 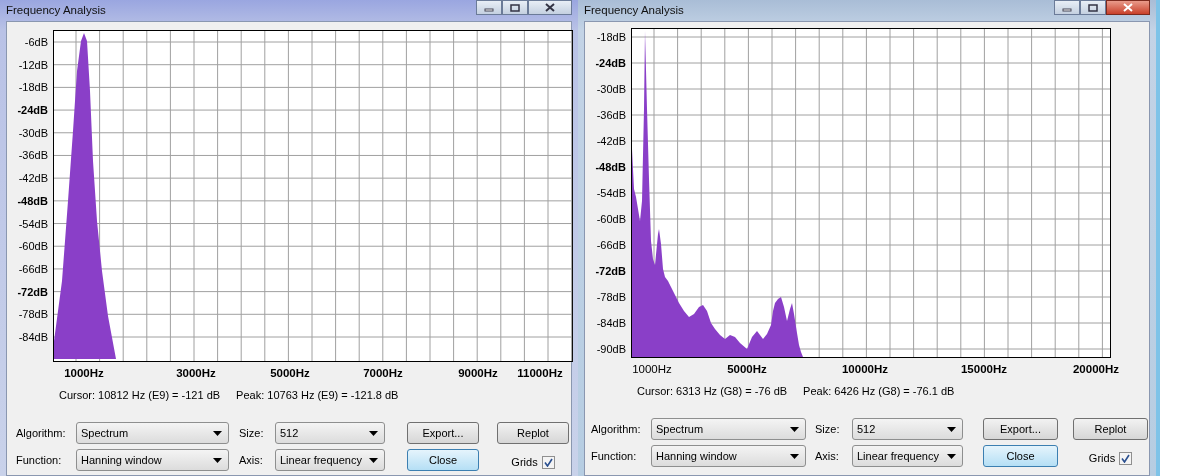 I want to click on axis-label: -12dB, so click(x=33, y=65).